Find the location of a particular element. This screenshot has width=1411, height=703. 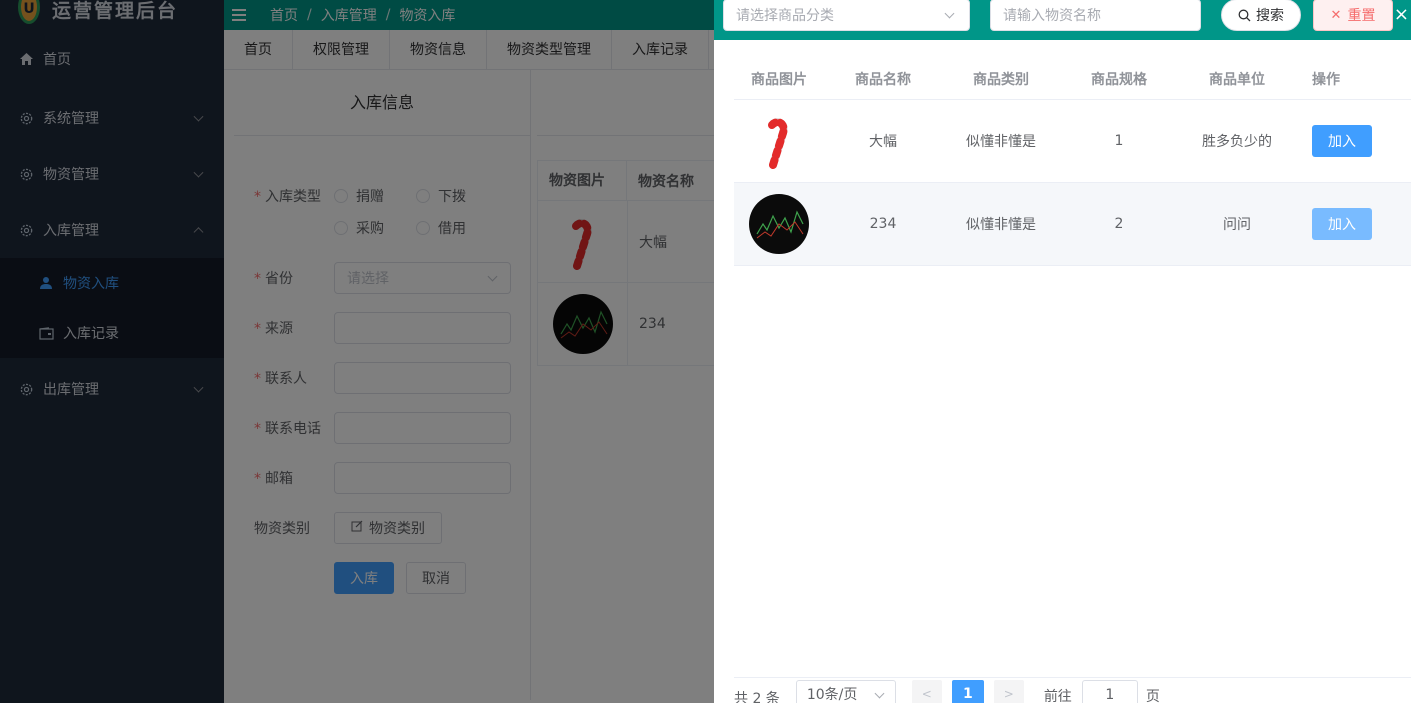

table-row: 234 似懂非懂是 2 问问 加入 is located at coordinates (1072, 224).